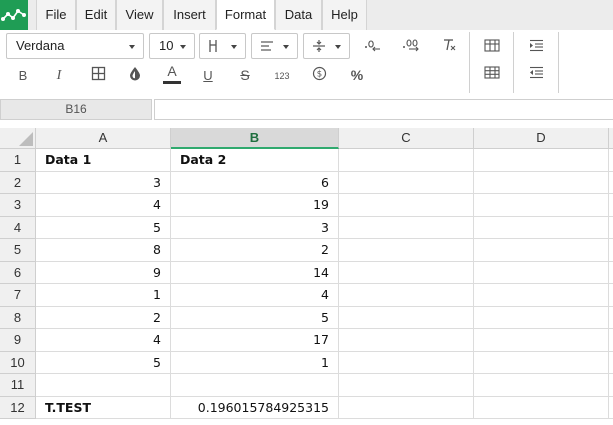 The width and height of the screenshot is (613, 425). I want to click on table-cell: 0.196015784925315, so click(255, 407).